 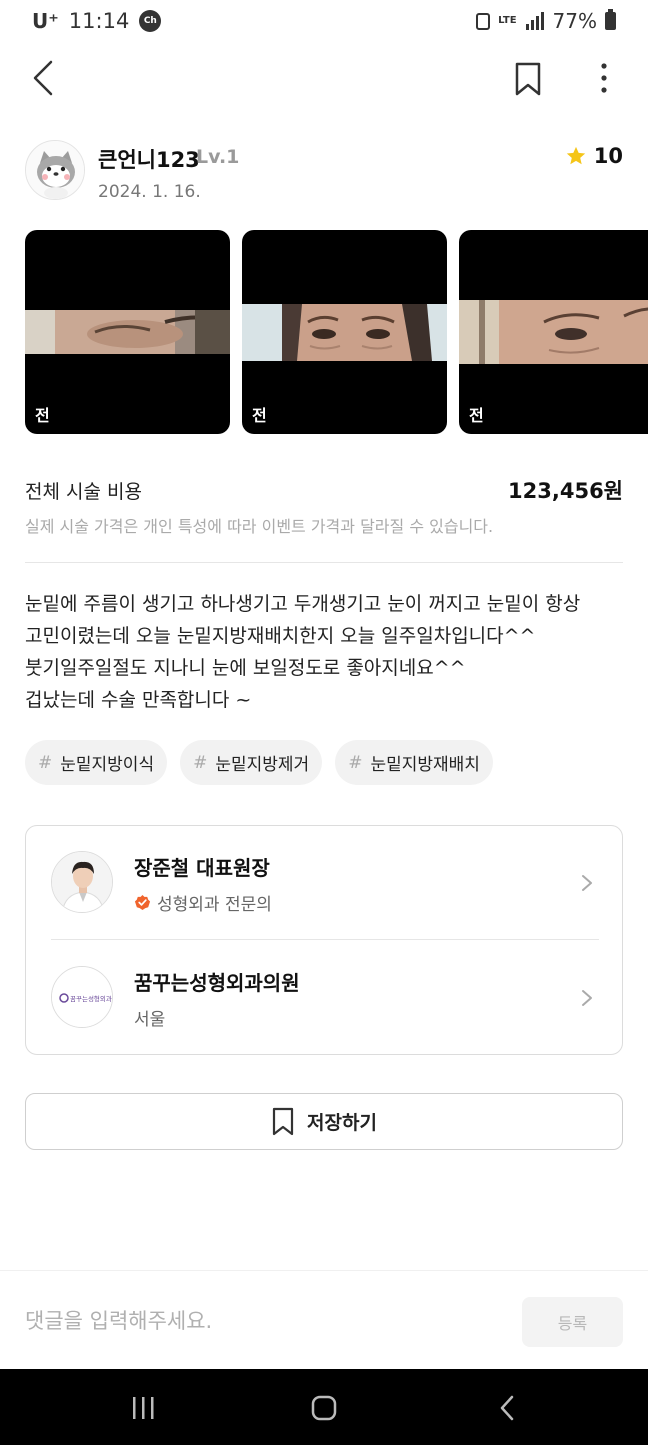 What do you see at coordinates (572, 1322) in the screenshot?
I see `submit-comment-button: 등록` at bounding box center [572, 1322].